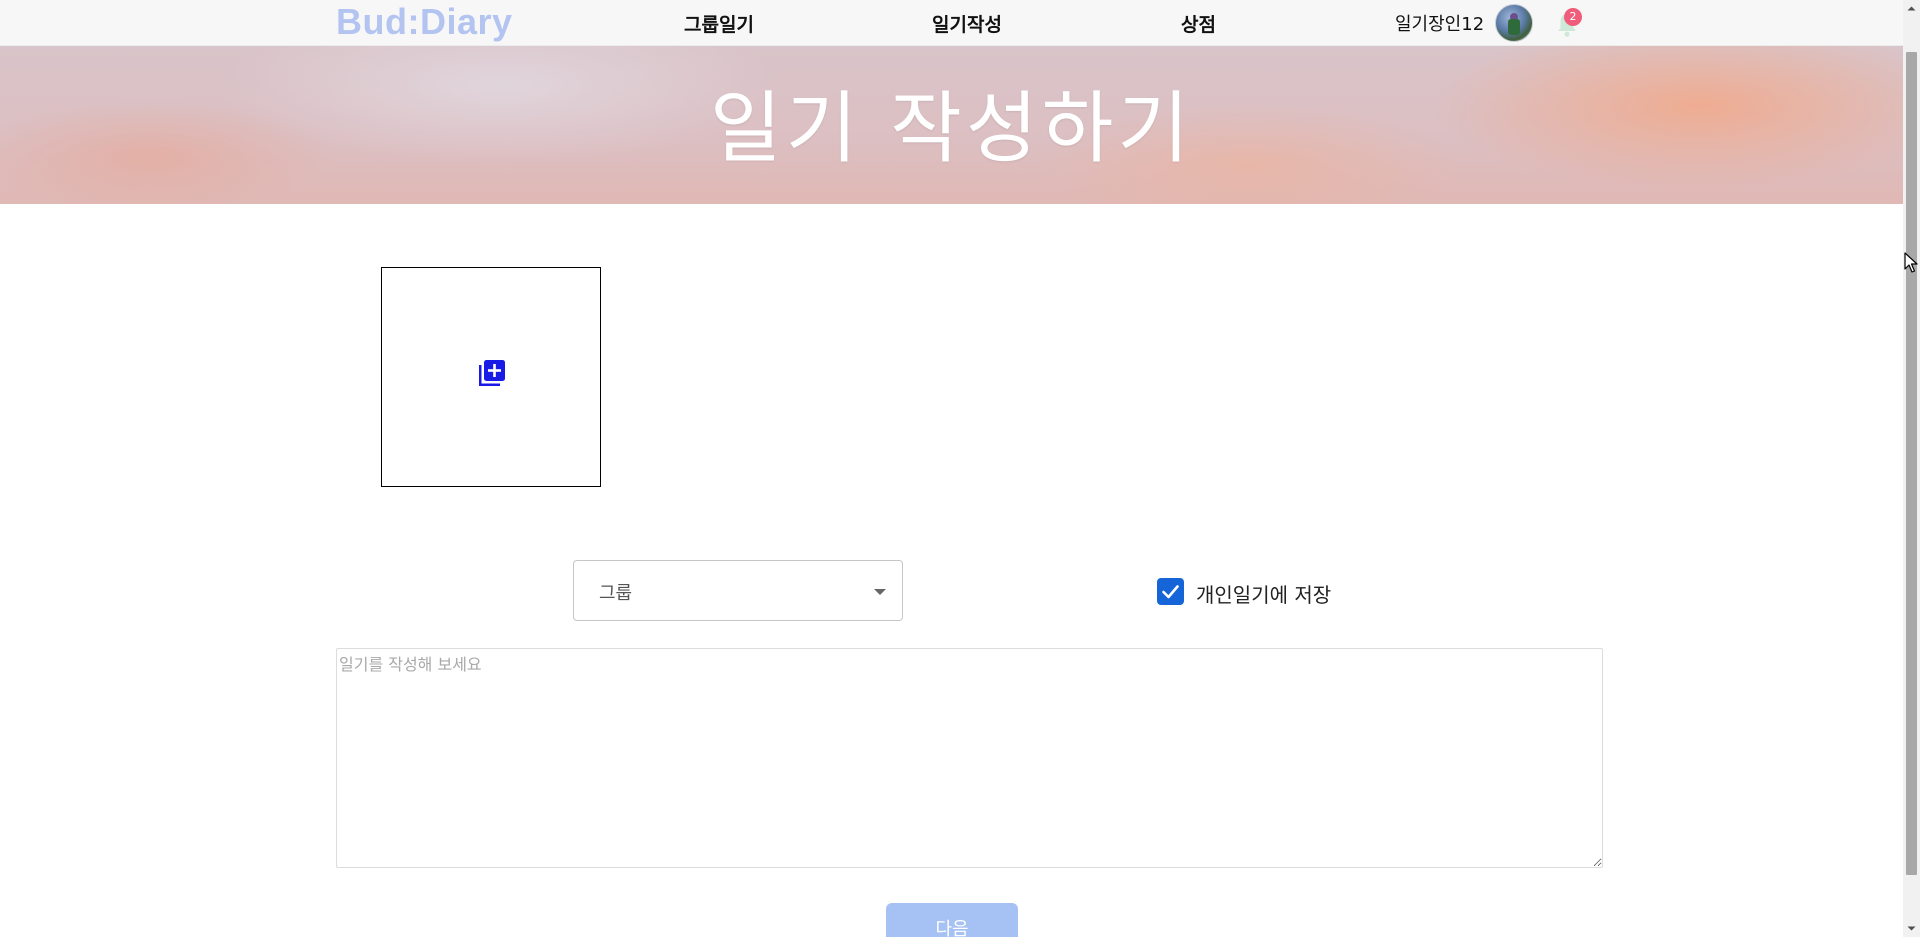 This screenshot has width=1920, height=937. What do you see at coordinates (1439, 23) in the screenshot?
I see `username: 일기장인12` at bounding box center [1439, 23].